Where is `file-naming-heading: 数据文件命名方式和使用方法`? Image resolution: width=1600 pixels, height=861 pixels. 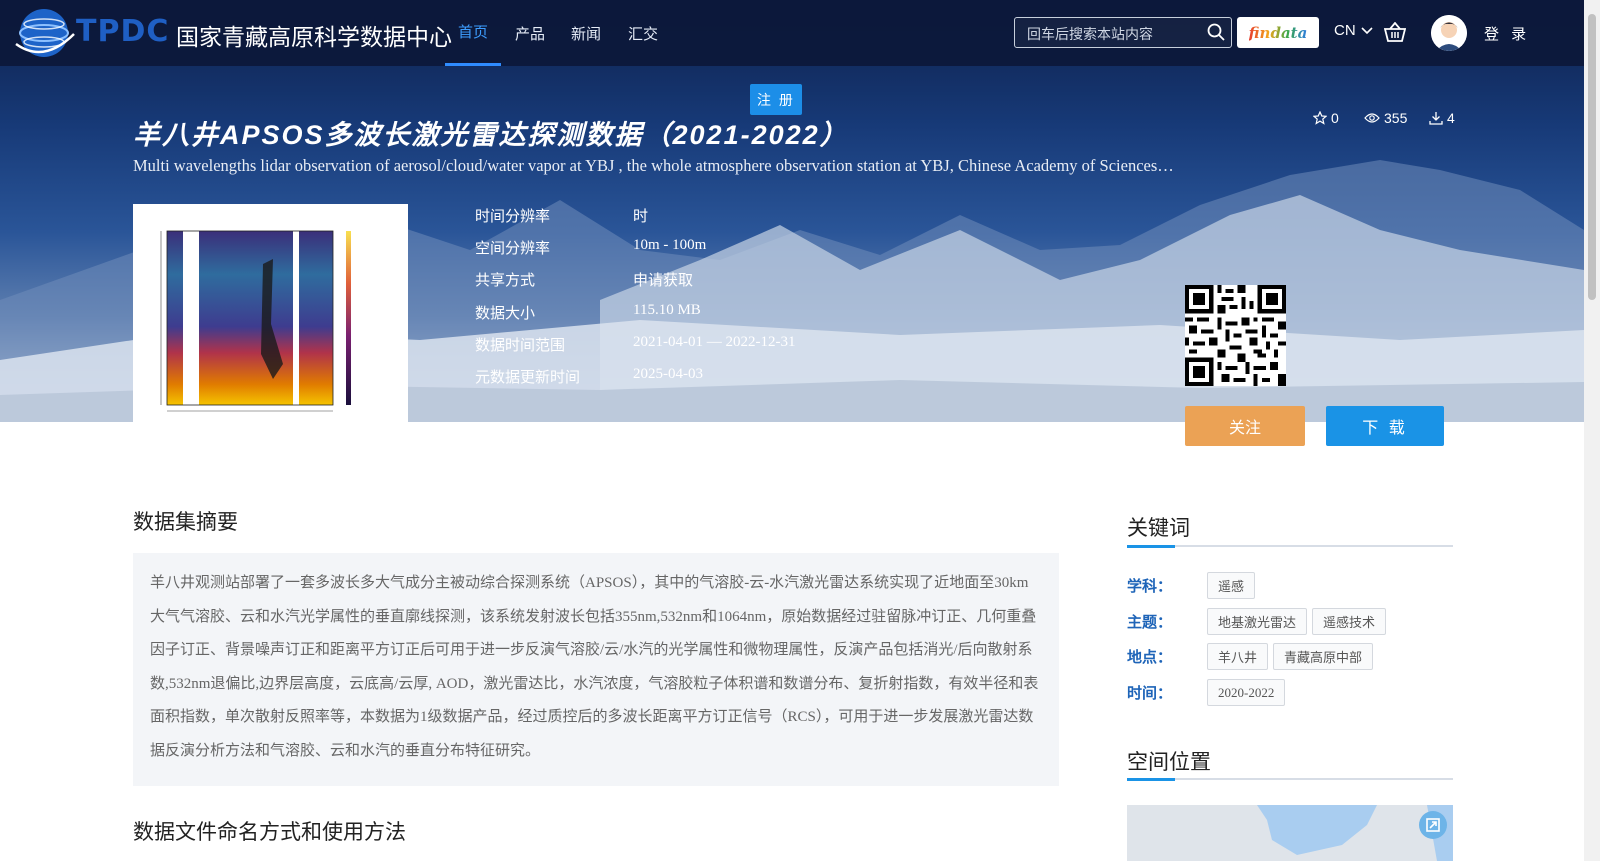
file-naming-heading: 数据文件命名方式和使用方法 is located at coordinates (269, 832).